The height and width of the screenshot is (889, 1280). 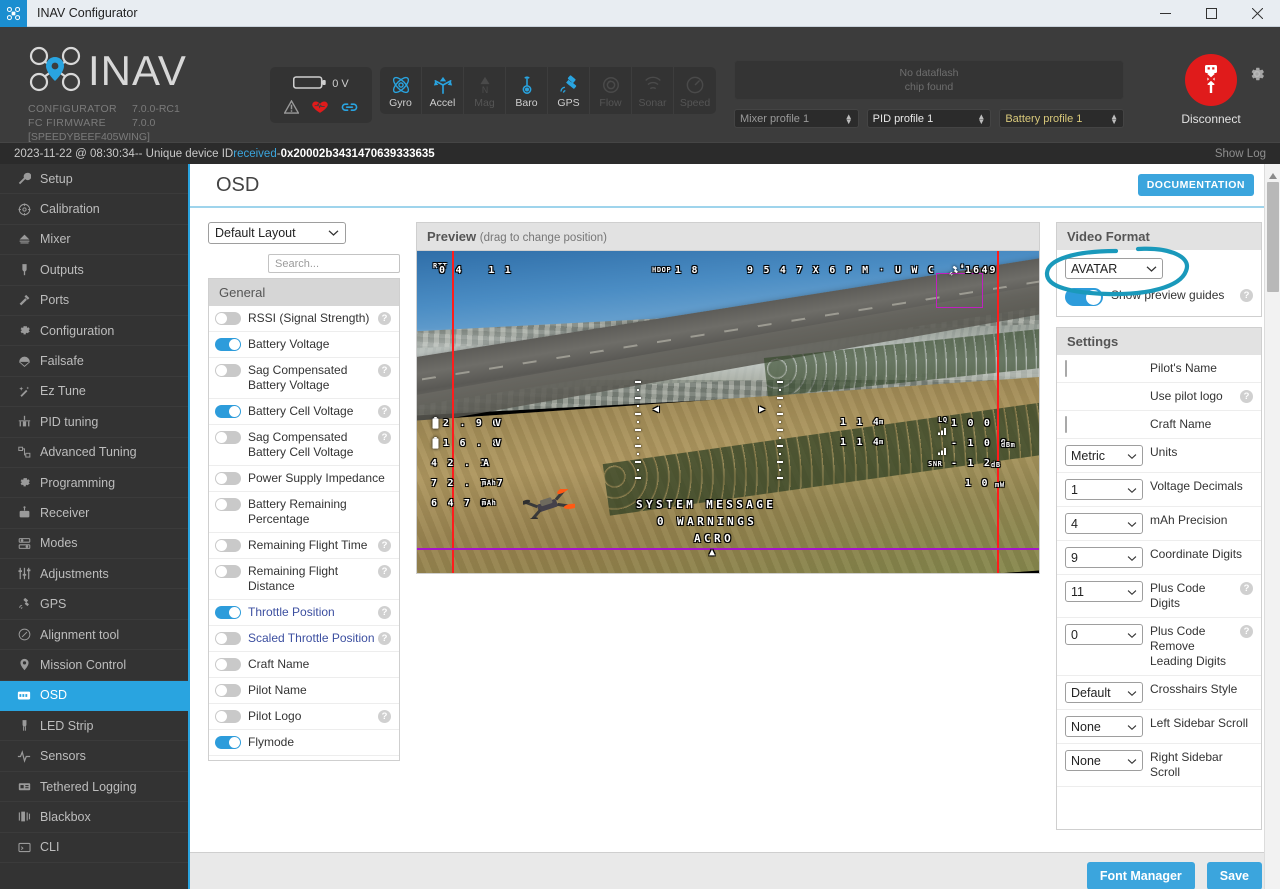 What do you see at coordinates (228, 344) in the screenshot?
I see `toggle-battery-voltage` at bounding box center [228, 344].